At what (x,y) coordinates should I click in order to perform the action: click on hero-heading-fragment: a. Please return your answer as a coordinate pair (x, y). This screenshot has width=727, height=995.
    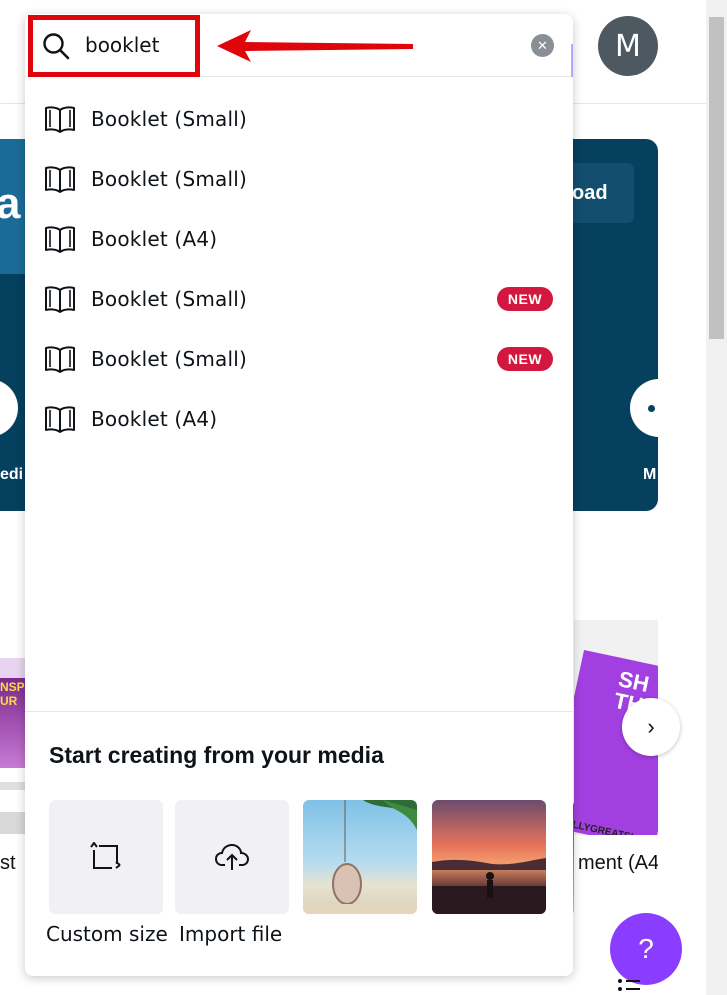
    Looking at the image, I should click on (10, 203).